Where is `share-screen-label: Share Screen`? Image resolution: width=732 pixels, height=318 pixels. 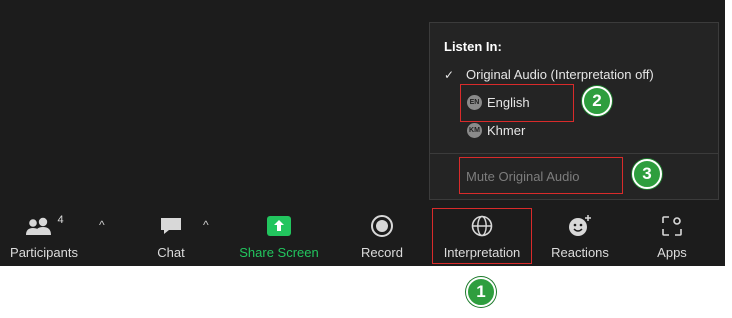
share-screen-label: Share Screen is located at coordinates (279, 252).